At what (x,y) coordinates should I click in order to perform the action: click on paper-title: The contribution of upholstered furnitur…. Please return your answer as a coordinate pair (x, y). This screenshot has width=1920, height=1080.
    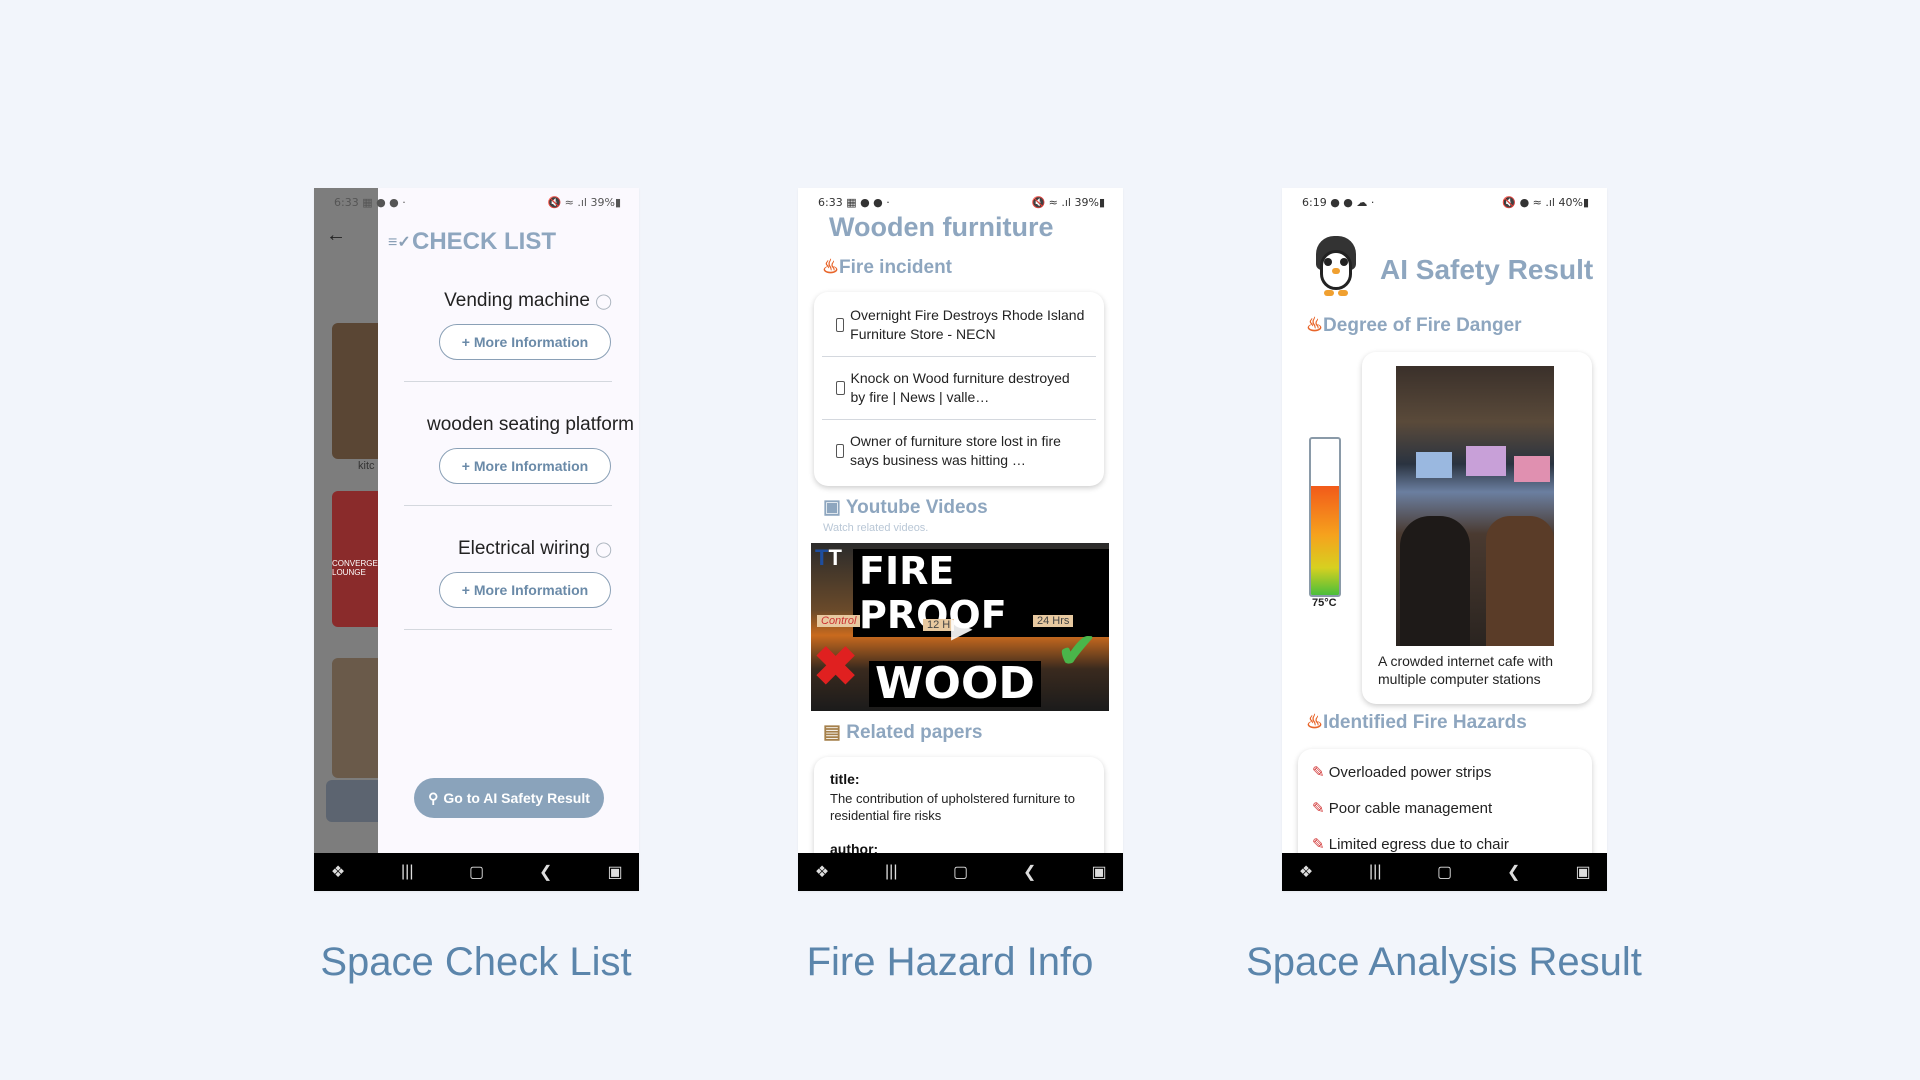
    Looking at the image, I should click on (952, 807).